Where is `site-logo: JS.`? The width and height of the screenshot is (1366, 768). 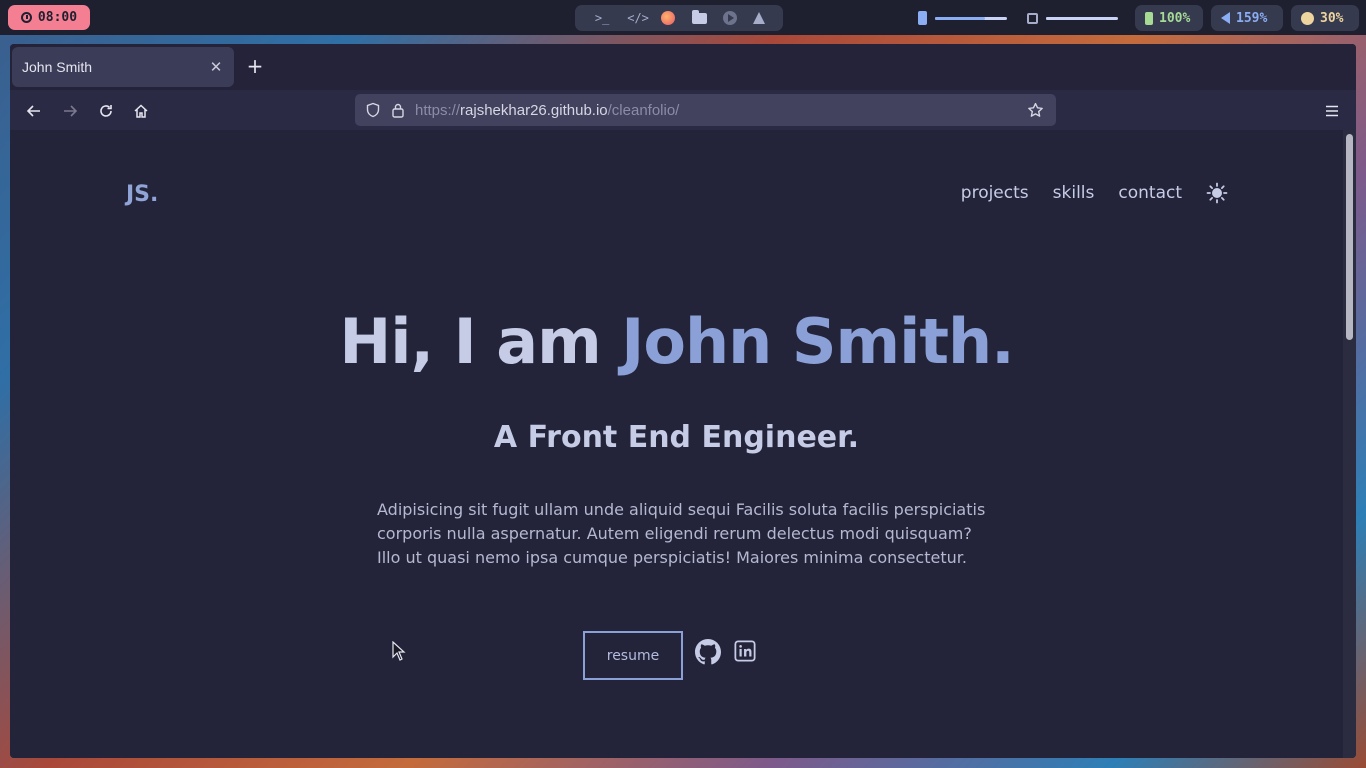 site-logo: JS. is located at coordinates (142, 194).